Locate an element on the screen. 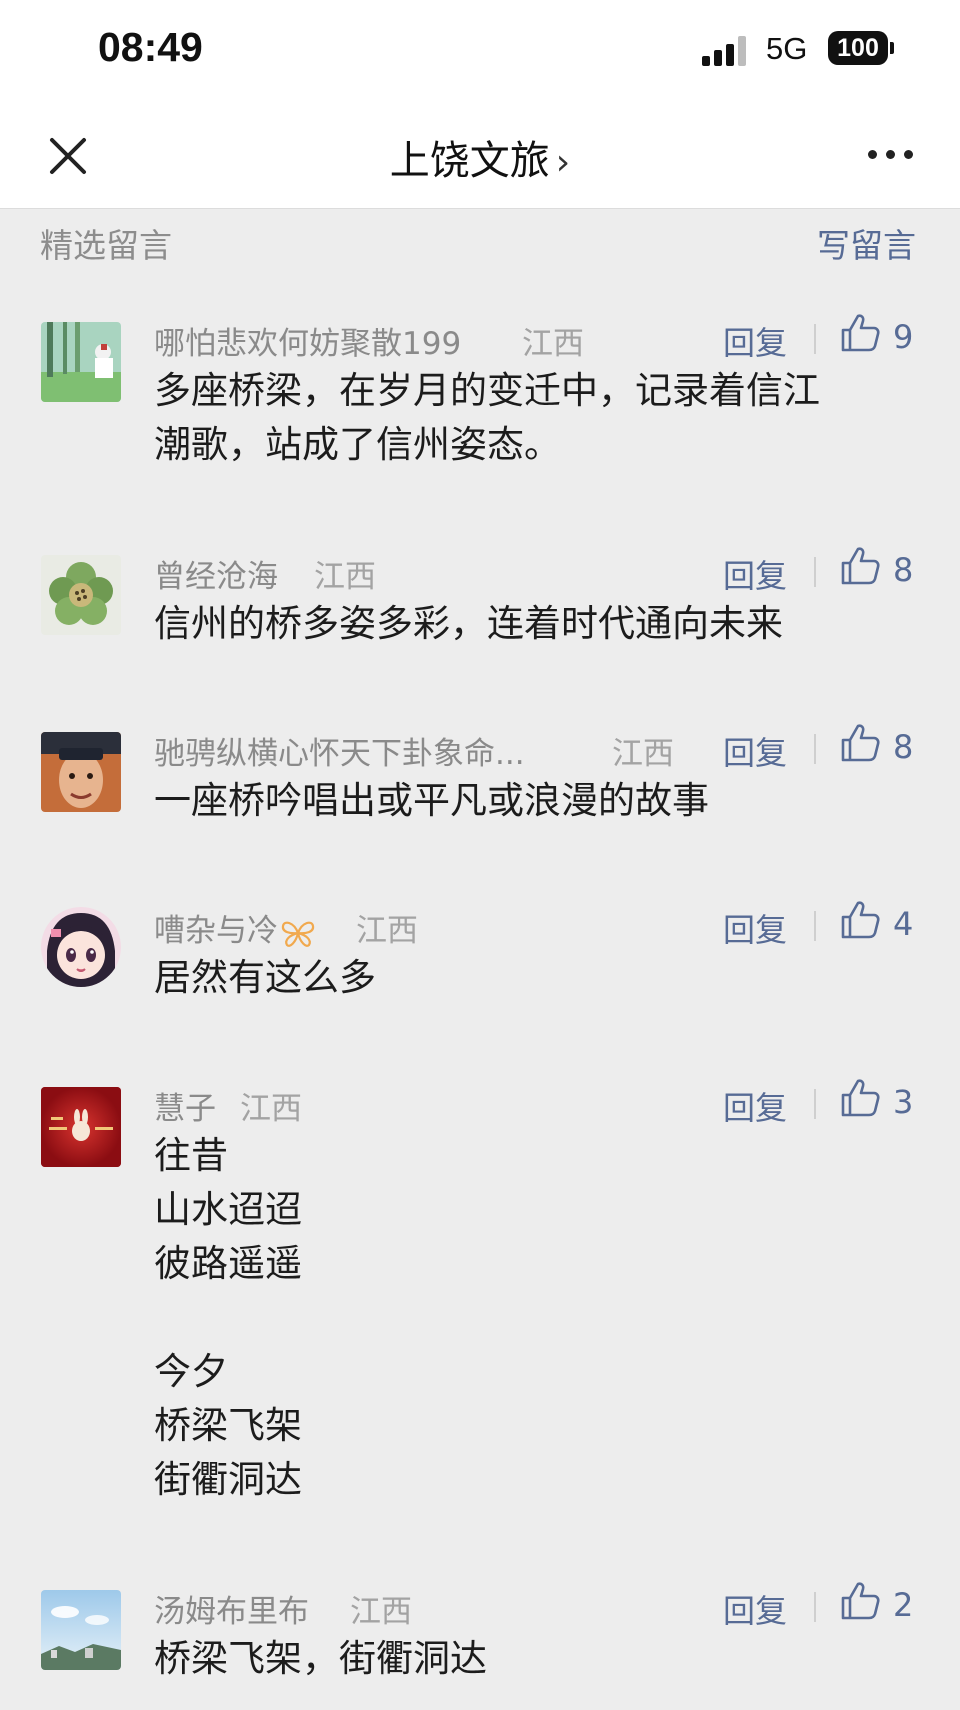 This screenshot has width=960, height=1710. username: 慧子 is located at coordinates (185, 1105).